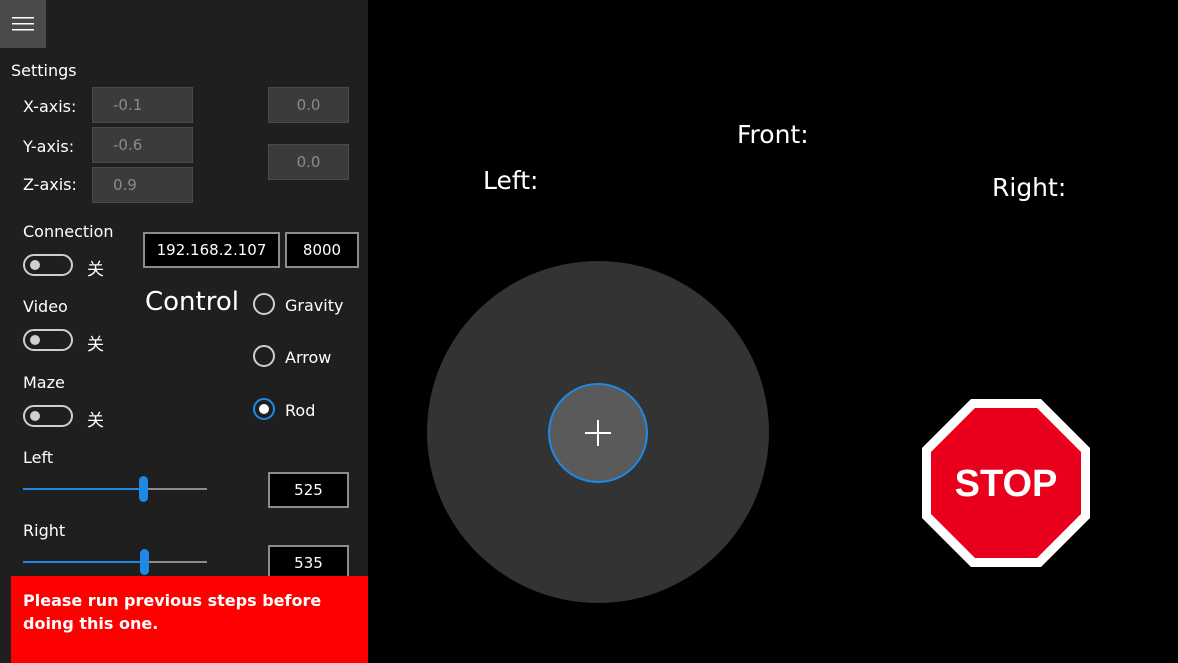  I want to click on video-label: Video, so click(45, 306).